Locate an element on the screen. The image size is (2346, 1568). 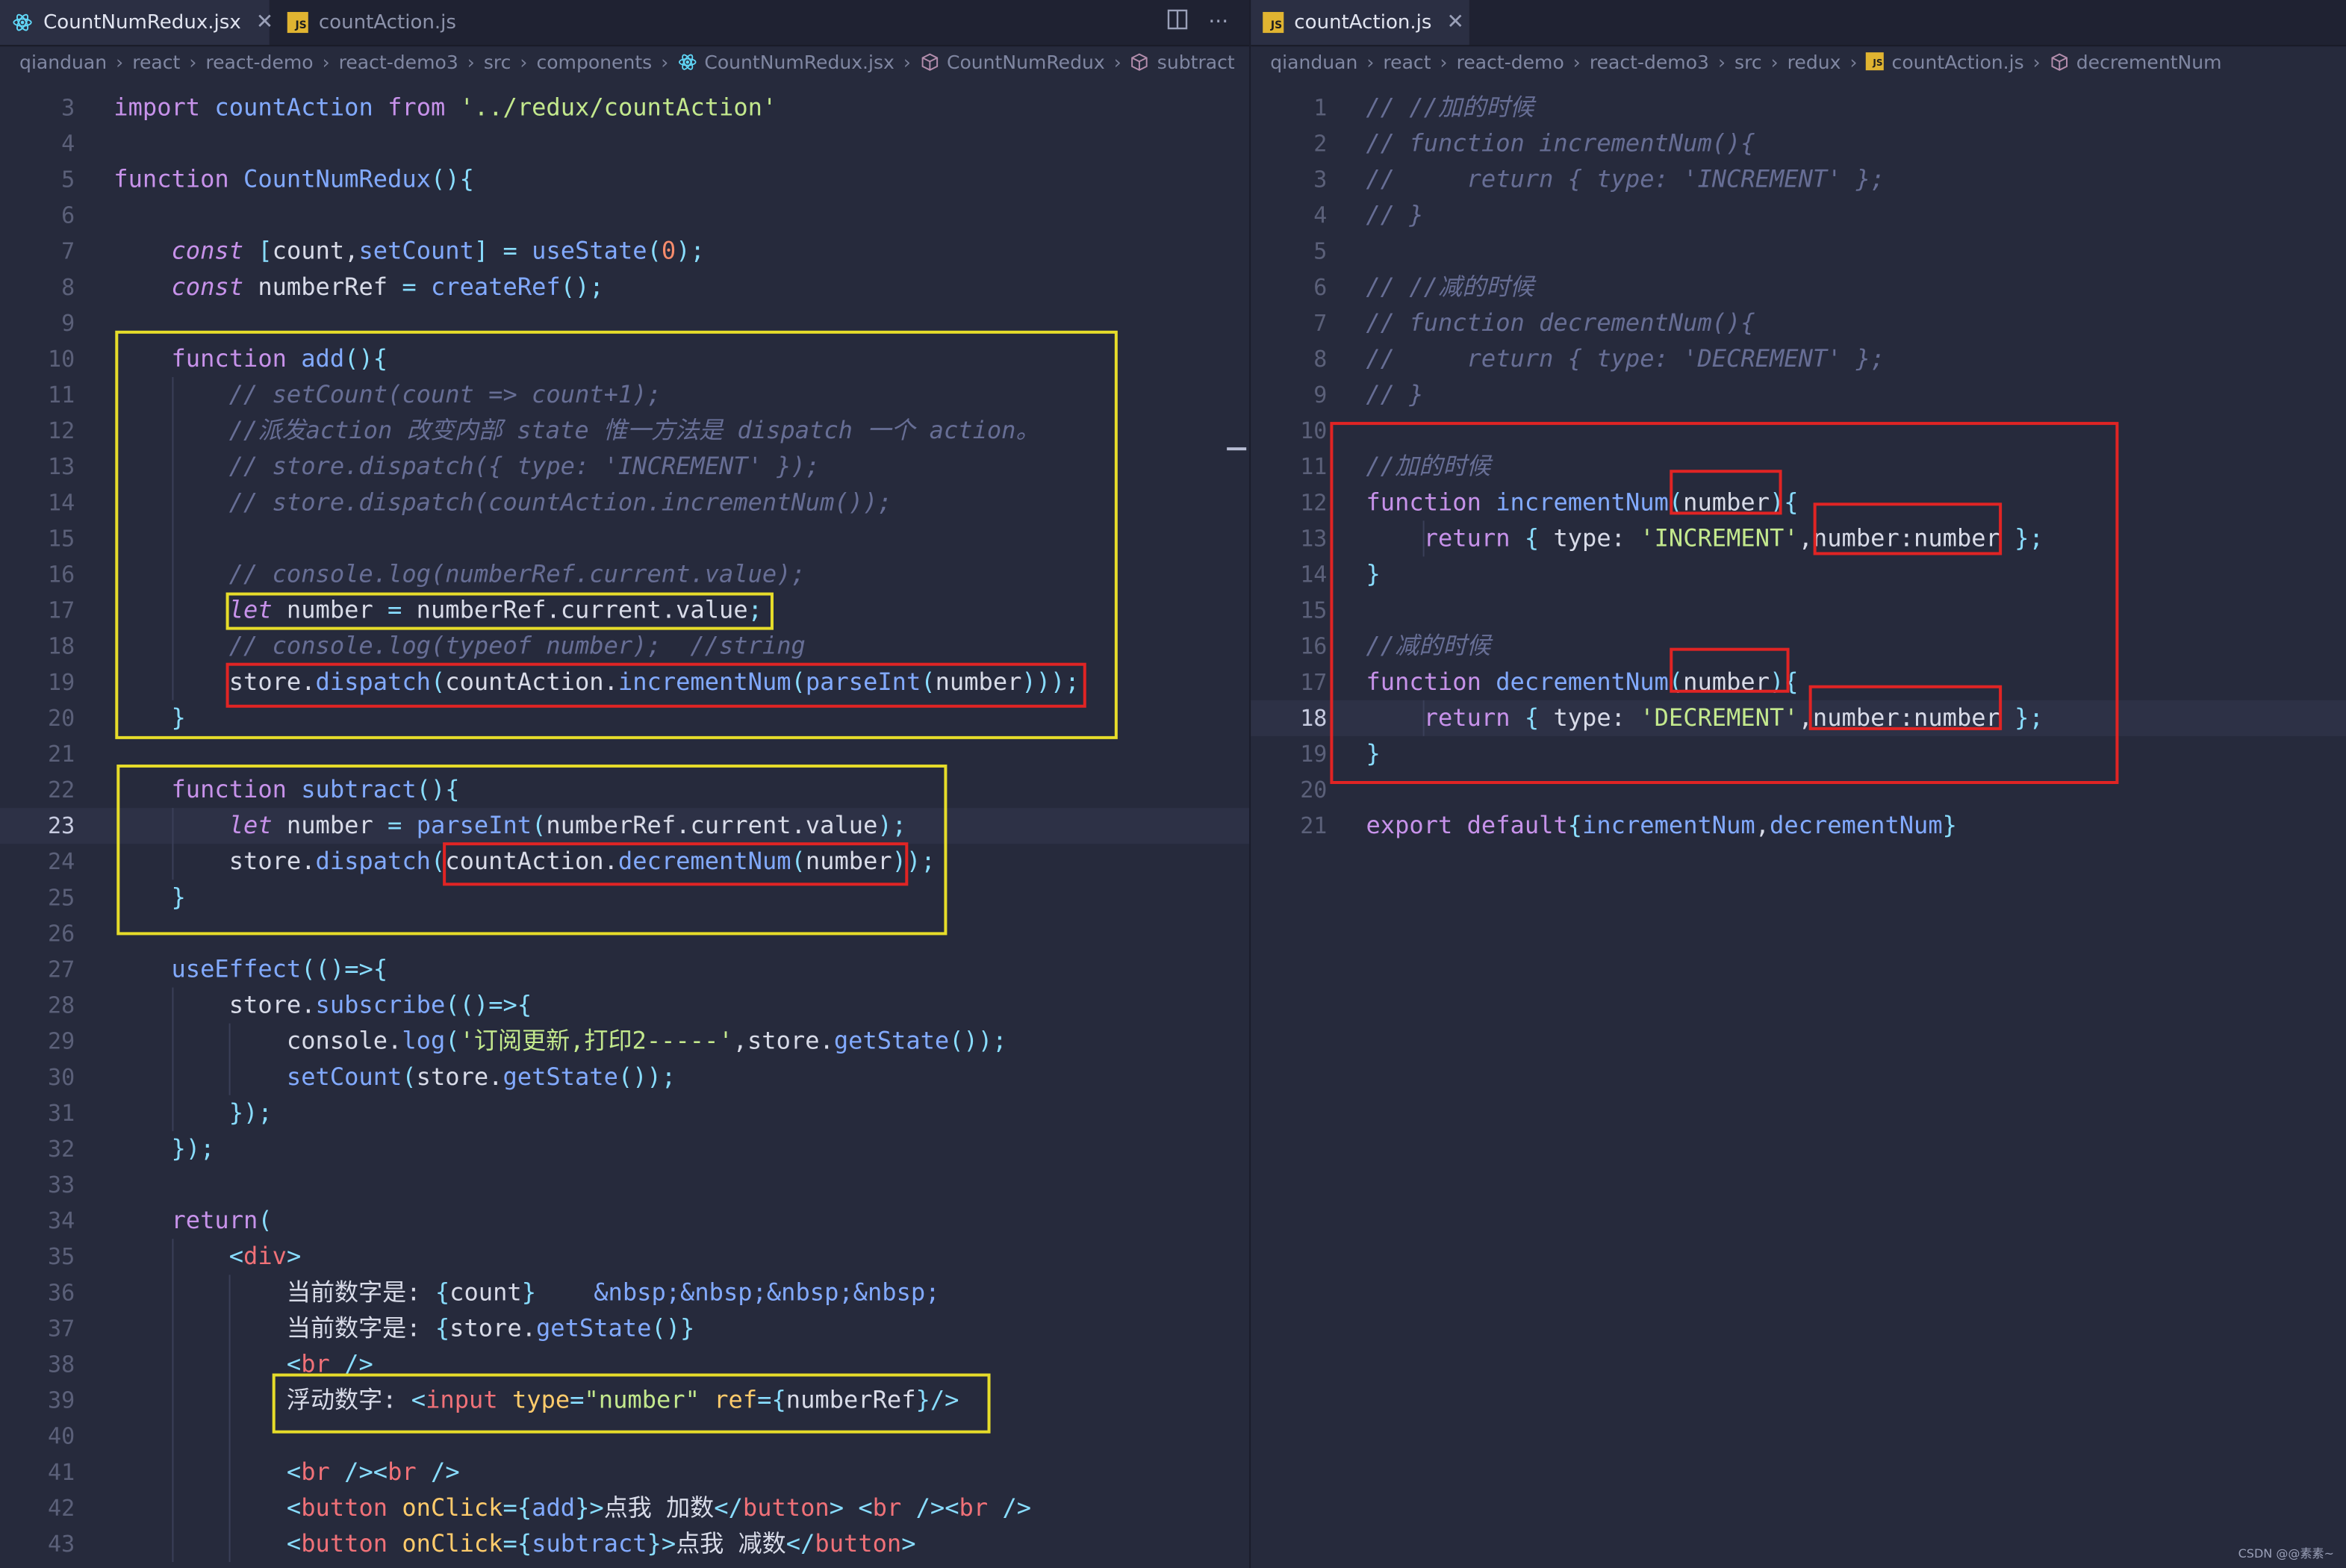
code-text: function add(){ is located at coordinates (280, 358).